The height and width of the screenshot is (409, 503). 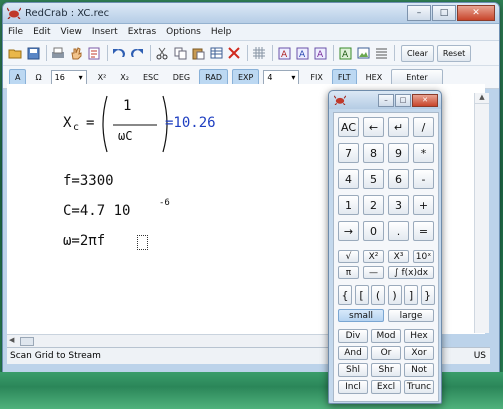 What do you see at coordinates (427, 295) in the screenshot?
I see `calc-bracket-key: }` at bounding box center [427, 295].